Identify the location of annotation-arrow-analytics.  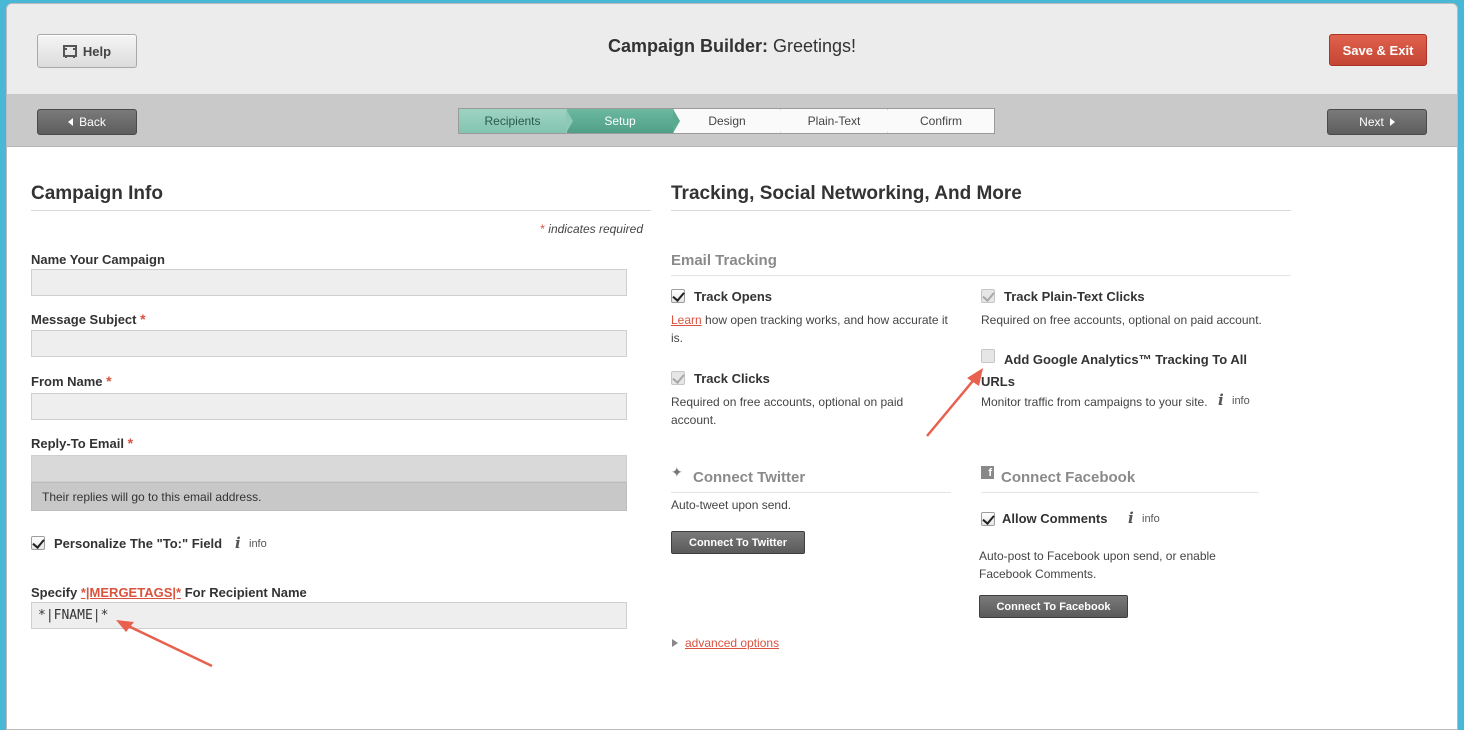
(954, 402).